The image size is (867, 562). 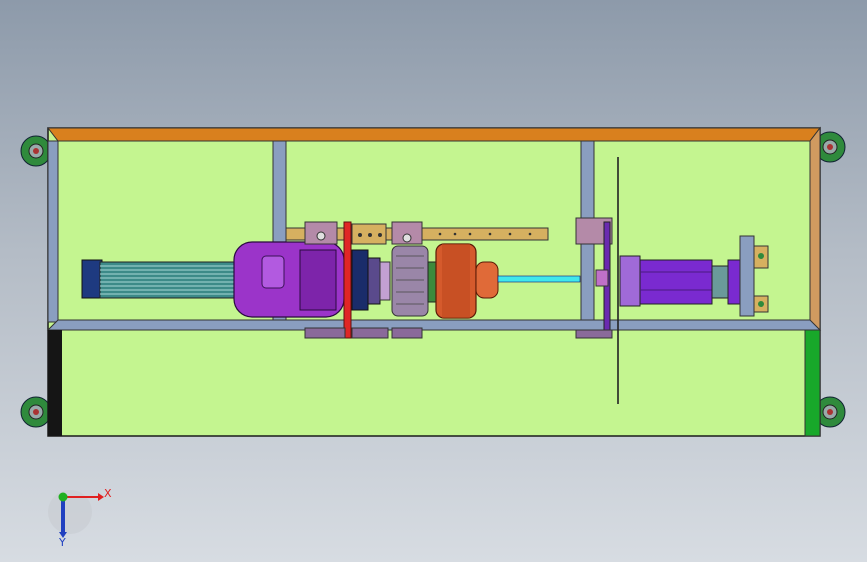 What do you see at coordinates (815, 229) in the screenshot?
I see `right-beam` at bounding box center [815, 229].